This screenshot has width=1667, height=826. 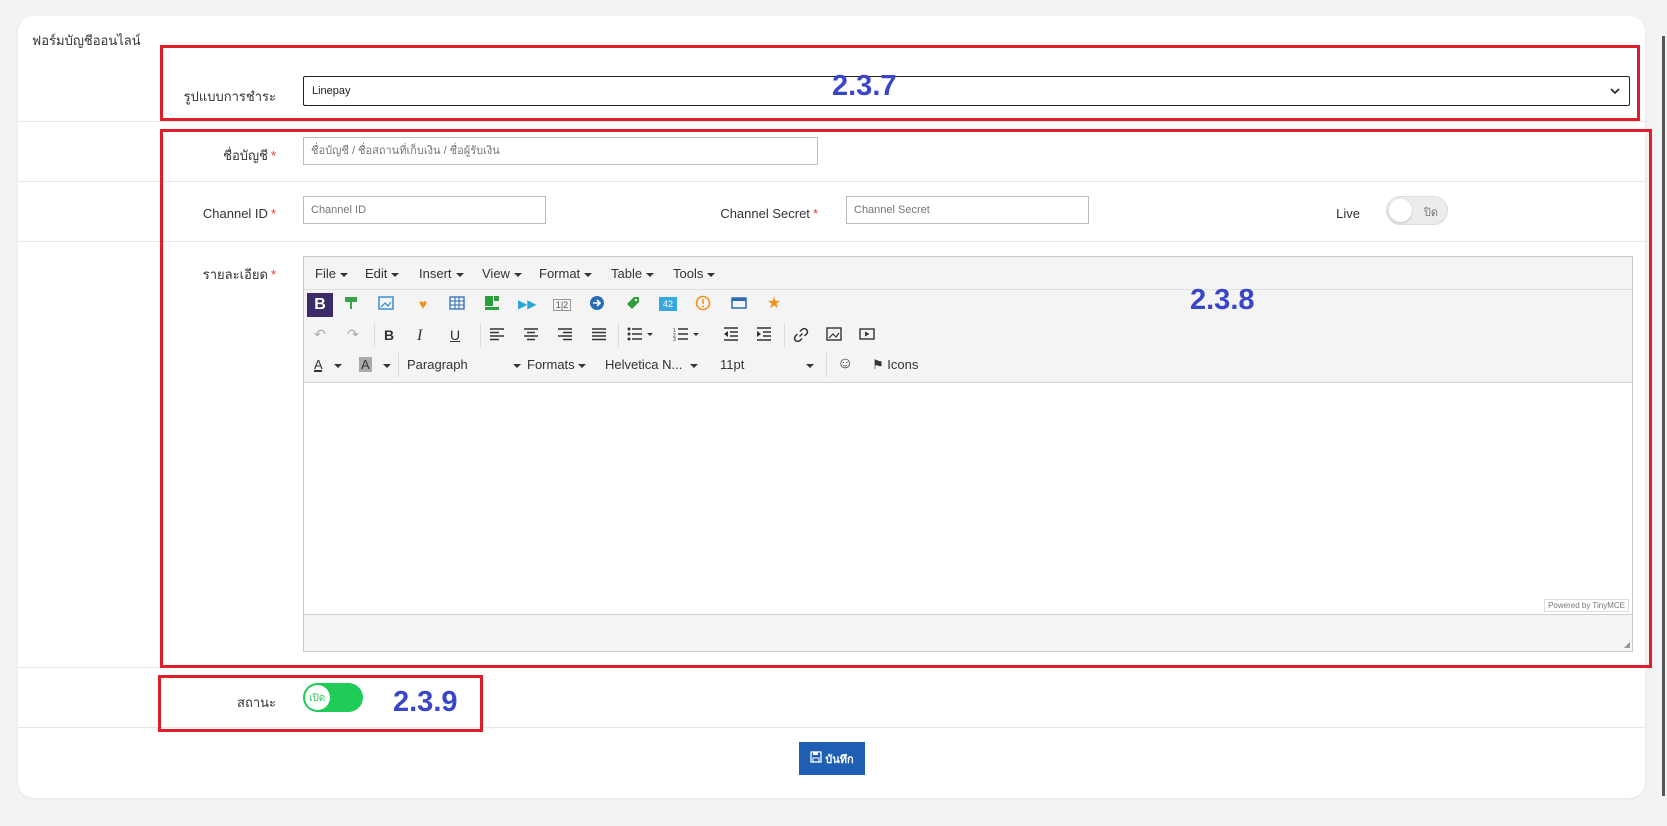 What do you see at coordinates (816, 758) in the screenshot?
I see `save-icon` at bounding box center [816, 758].